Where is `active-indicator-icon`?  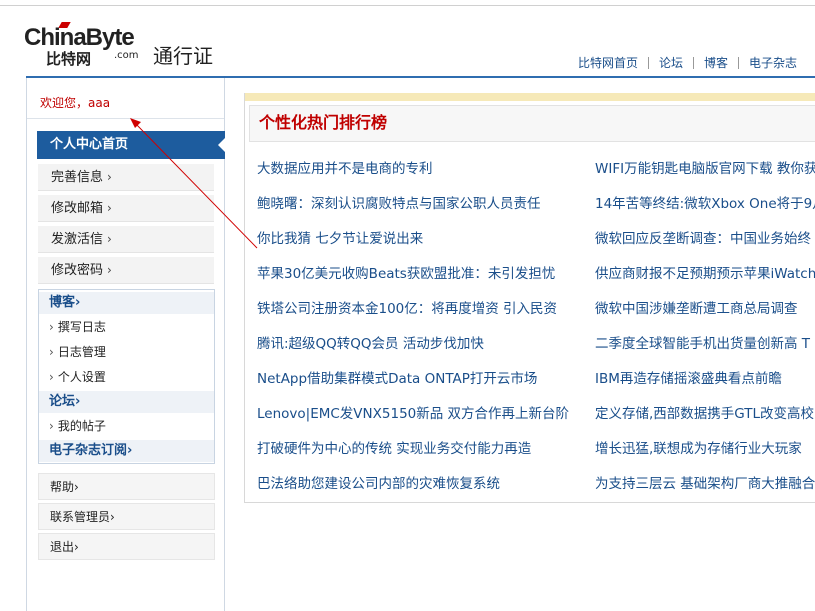
active-indicator-icon is located at coordinates (222, 145).